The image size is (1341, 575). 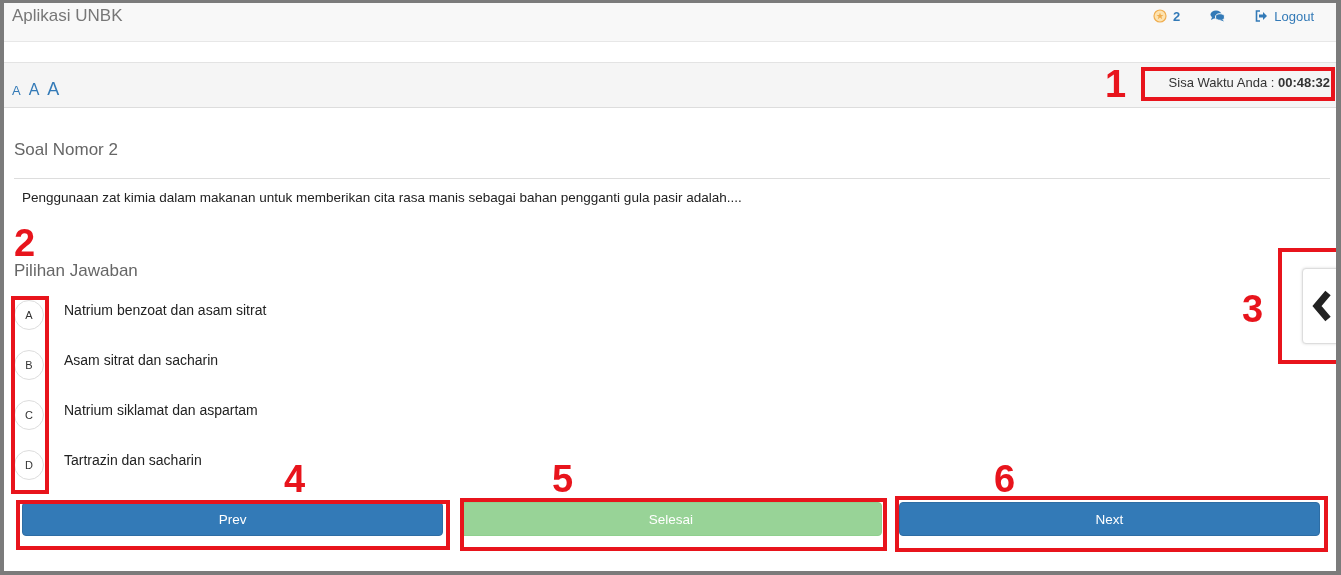 What do you see at coordinates (165, 310) in the screenshot?
I see `answer-text: Natrium benzoat dan asam sitrat` at bounding box center [165, 310].